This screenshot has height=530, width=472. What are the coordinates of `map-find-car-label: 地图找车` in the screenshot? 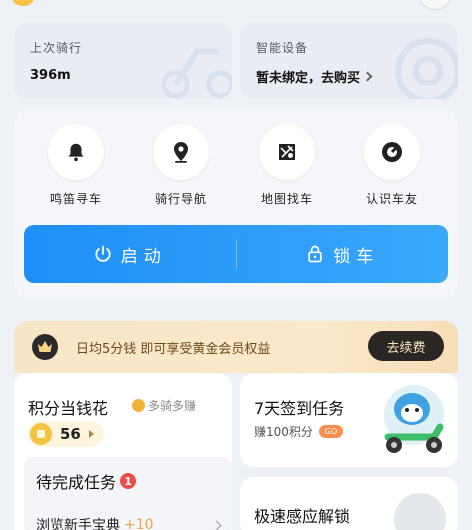 It's located at (286, 199).